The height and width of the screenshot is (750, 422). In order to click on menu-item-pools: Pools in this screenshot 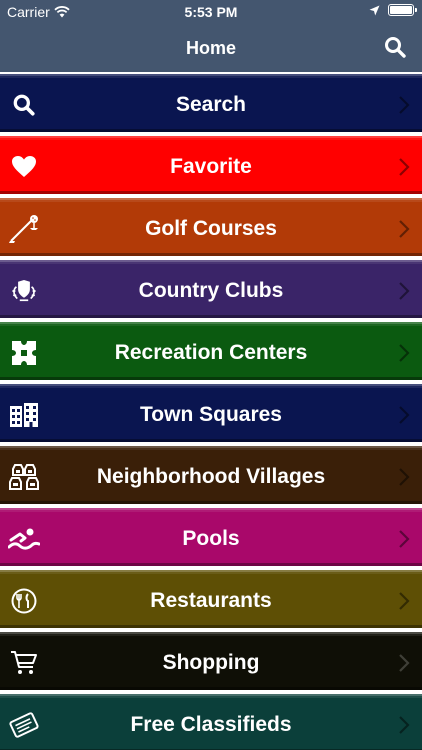, I will do `click(211, 537)`.